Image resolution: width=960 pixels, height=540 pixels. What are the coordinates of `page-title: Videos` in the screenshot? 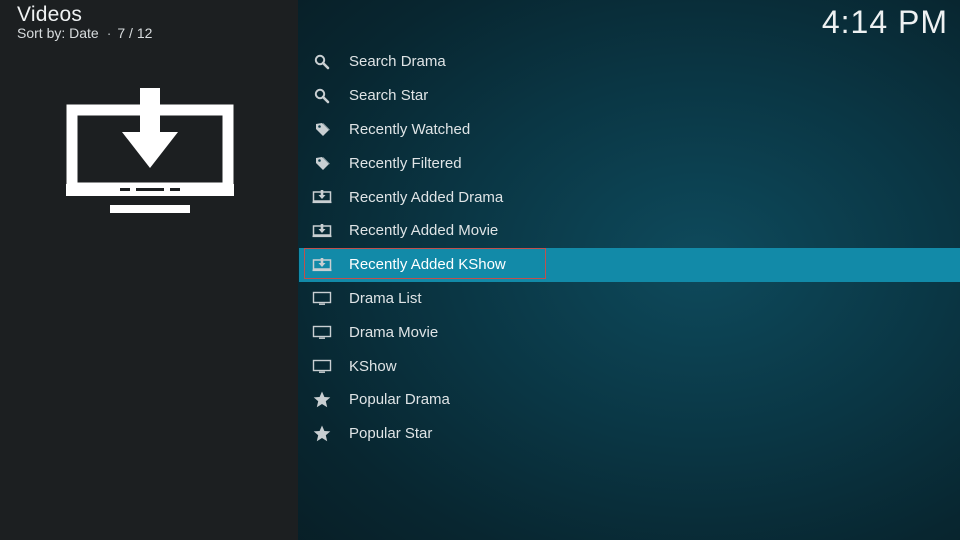 It's located at (50, 14).